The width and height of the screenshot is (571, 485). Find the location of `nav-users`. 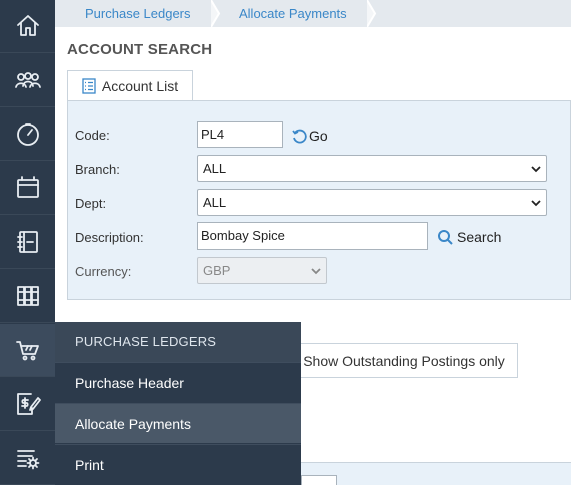

nav-users is located at coordinates (27, 80).